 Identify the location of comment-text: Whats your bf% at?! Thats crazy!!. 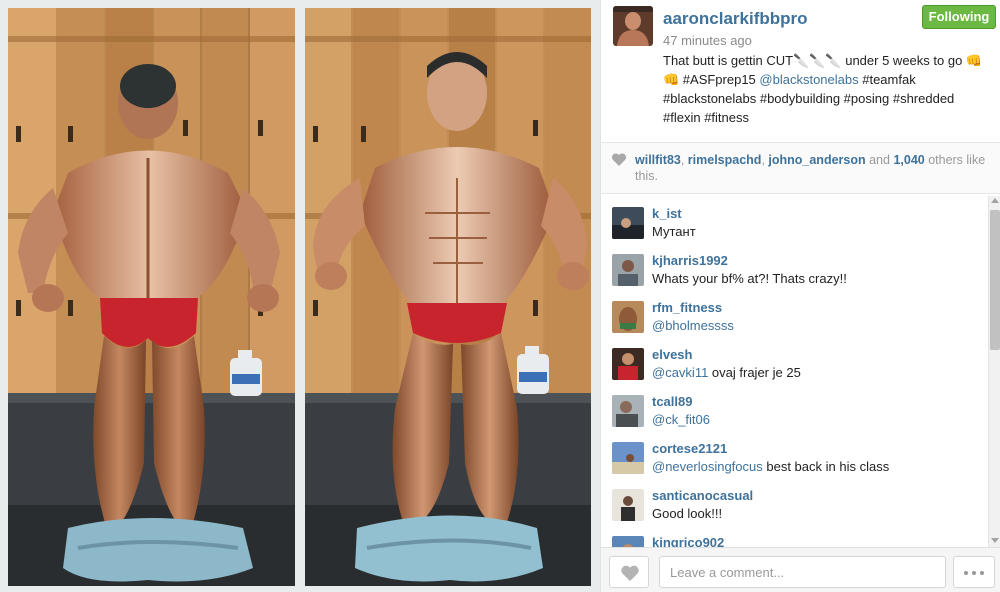
(749, 278).